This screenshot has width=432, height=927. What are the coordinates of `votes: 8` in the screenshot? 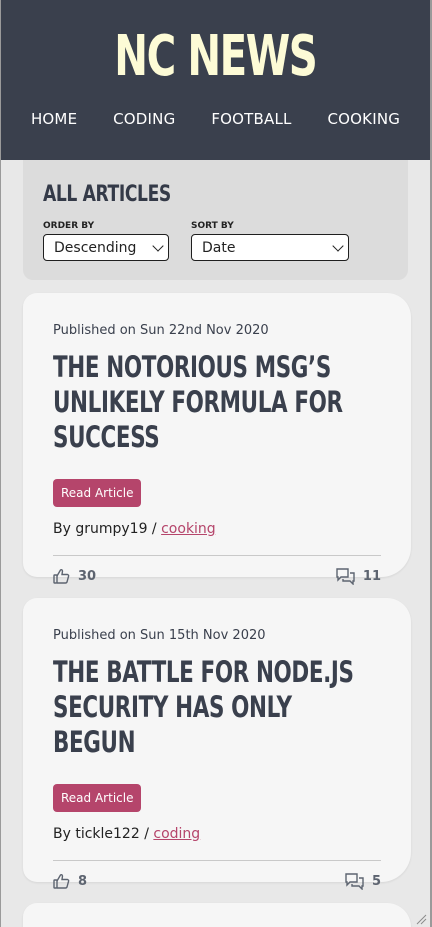 It's located at (70, 881).